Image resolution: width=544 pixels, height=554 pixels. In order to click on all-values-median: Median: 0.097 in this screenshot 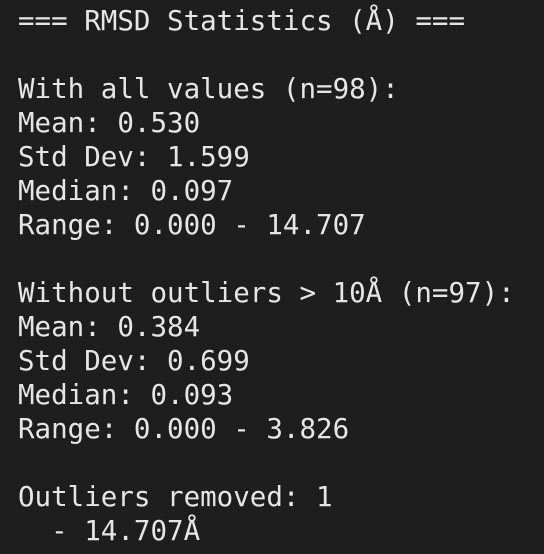, I will do `click(126, 191)`.